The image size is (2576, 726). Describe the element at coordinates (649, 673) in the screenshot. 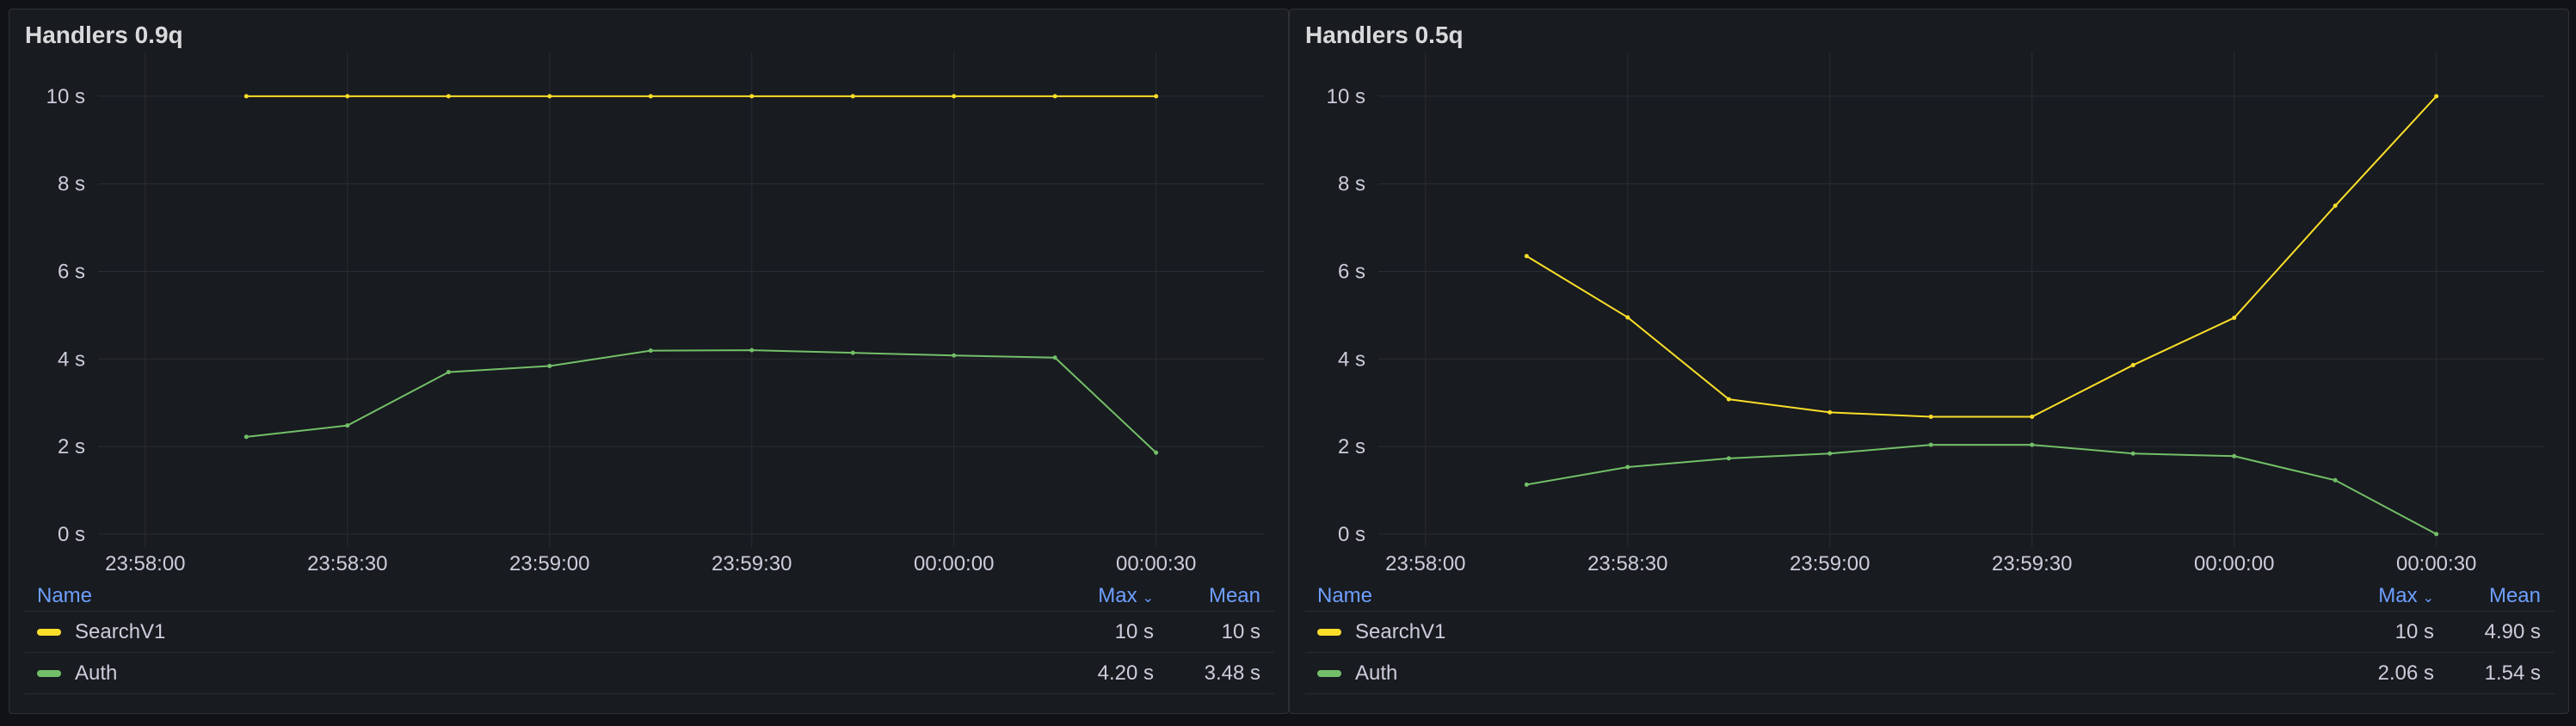

I see `legend-row-auth: Auth 4.20 s 3.48 s` at that location.